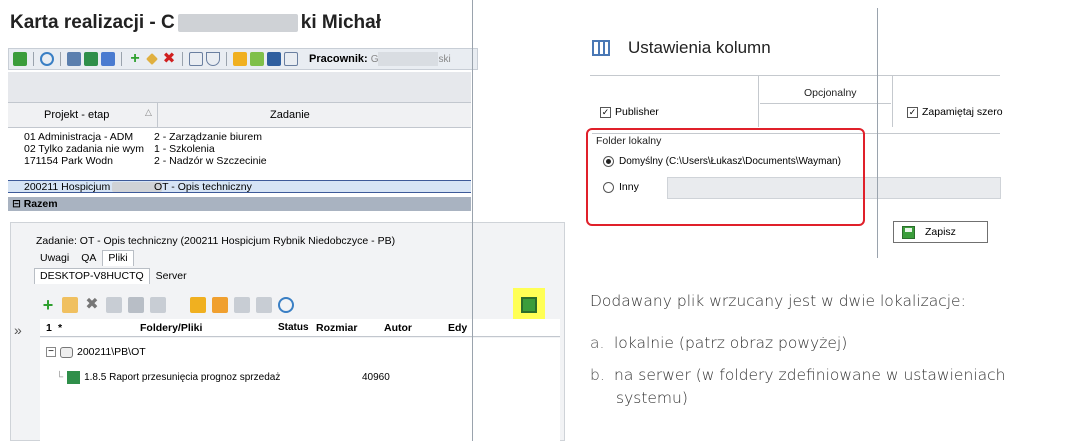 The image size is (1078, 441). Describe the element at coordinates (51, 352) in the screenshot. I see `expand-icon: −` at that location.